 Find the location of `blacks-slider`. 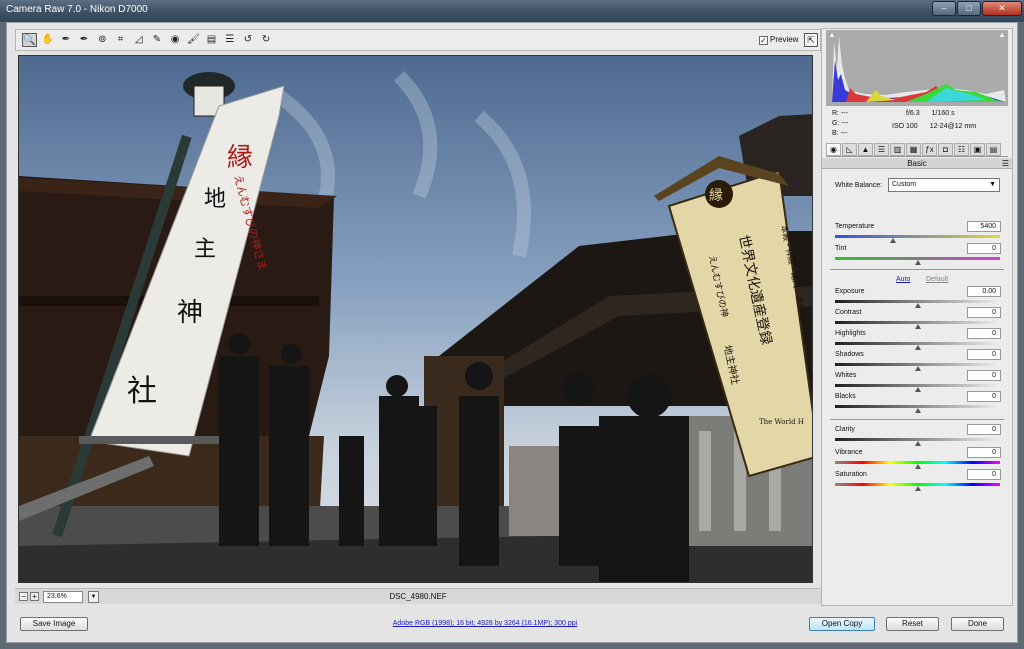

blacks-slider is located at coordinates (917, 409).